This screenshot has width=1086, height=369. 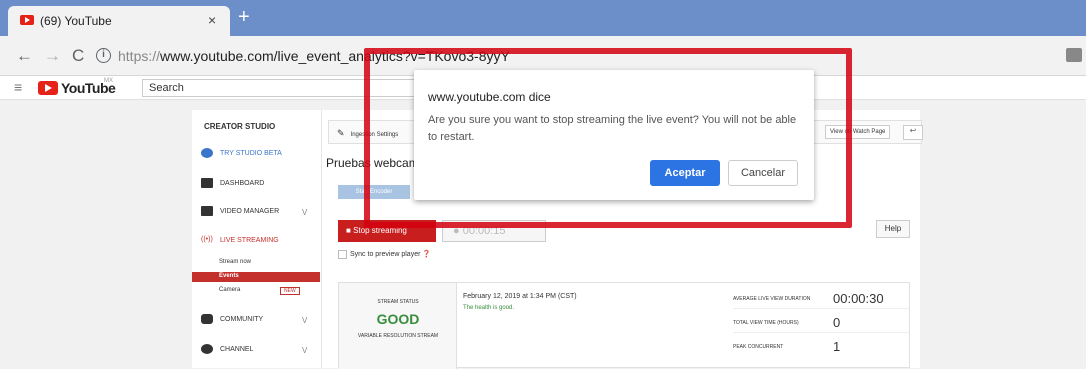 I want to click on sync-text: Sync to preview player, so click(x=385, y=254).